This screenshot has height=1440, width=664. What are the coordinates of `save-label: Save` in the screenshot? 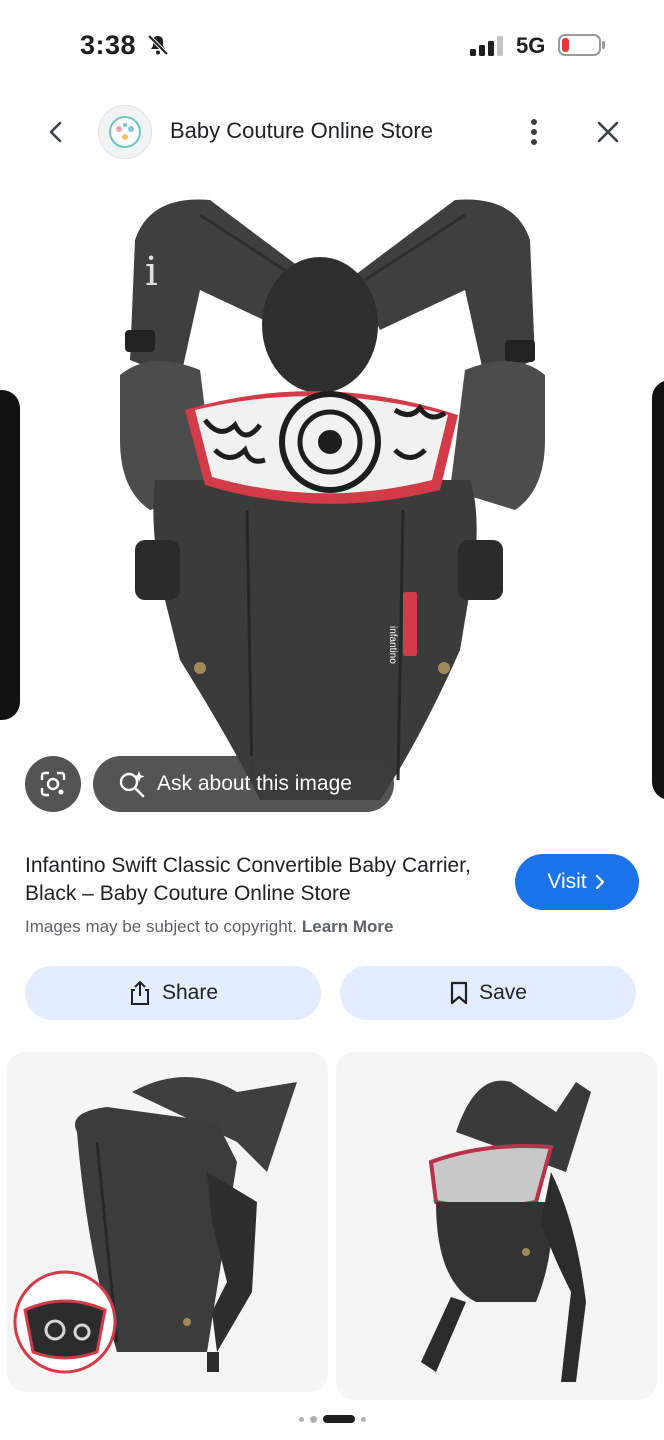 It's located at (503, 992).